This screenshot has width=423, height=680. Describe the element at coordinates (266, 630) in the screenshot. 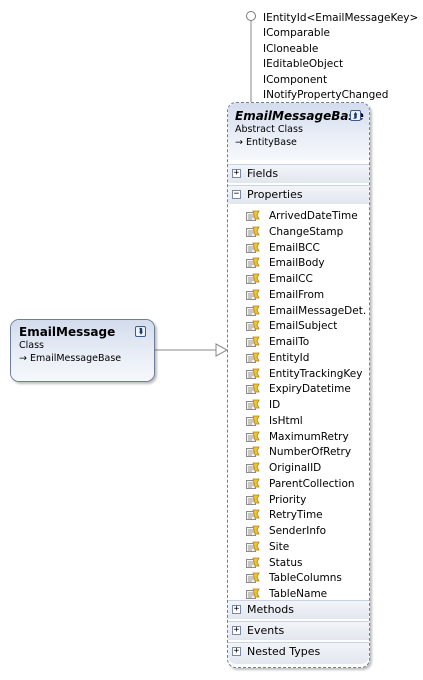

I see `section-label: Events` at that location.